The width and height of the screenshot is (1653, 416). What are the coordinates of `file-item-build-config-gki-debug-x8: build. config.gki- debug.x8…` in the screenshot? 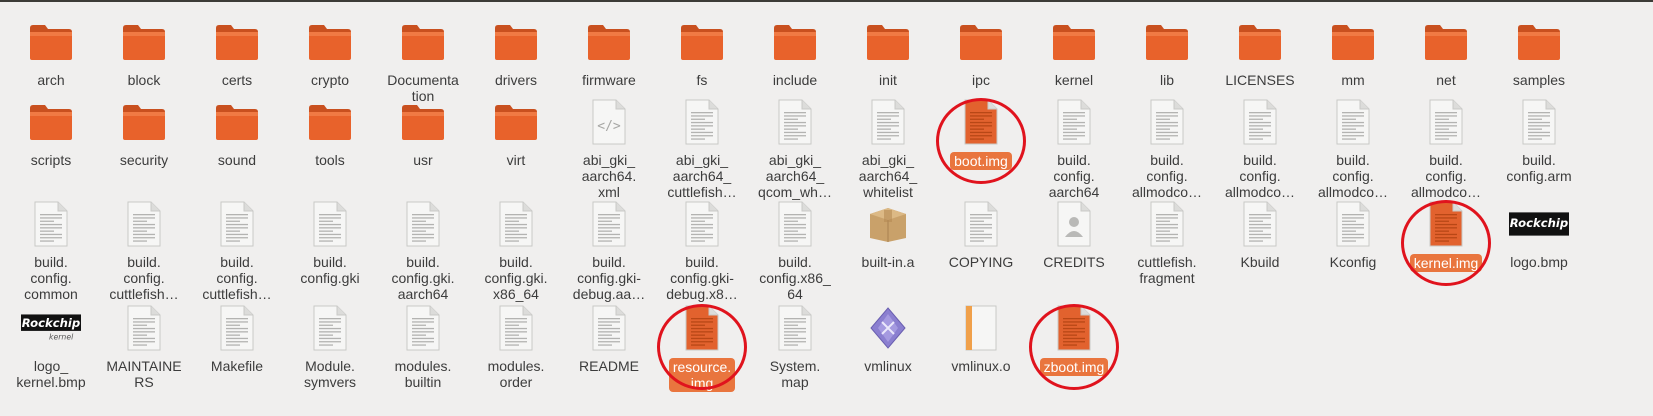 It's located at (702, 250).